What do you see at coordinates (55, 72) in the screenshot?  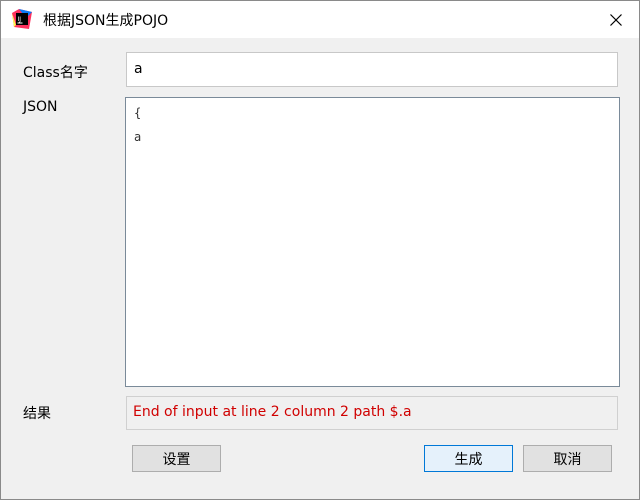 I see `class-name-label: Class名字` at bounding box center [55, 72].